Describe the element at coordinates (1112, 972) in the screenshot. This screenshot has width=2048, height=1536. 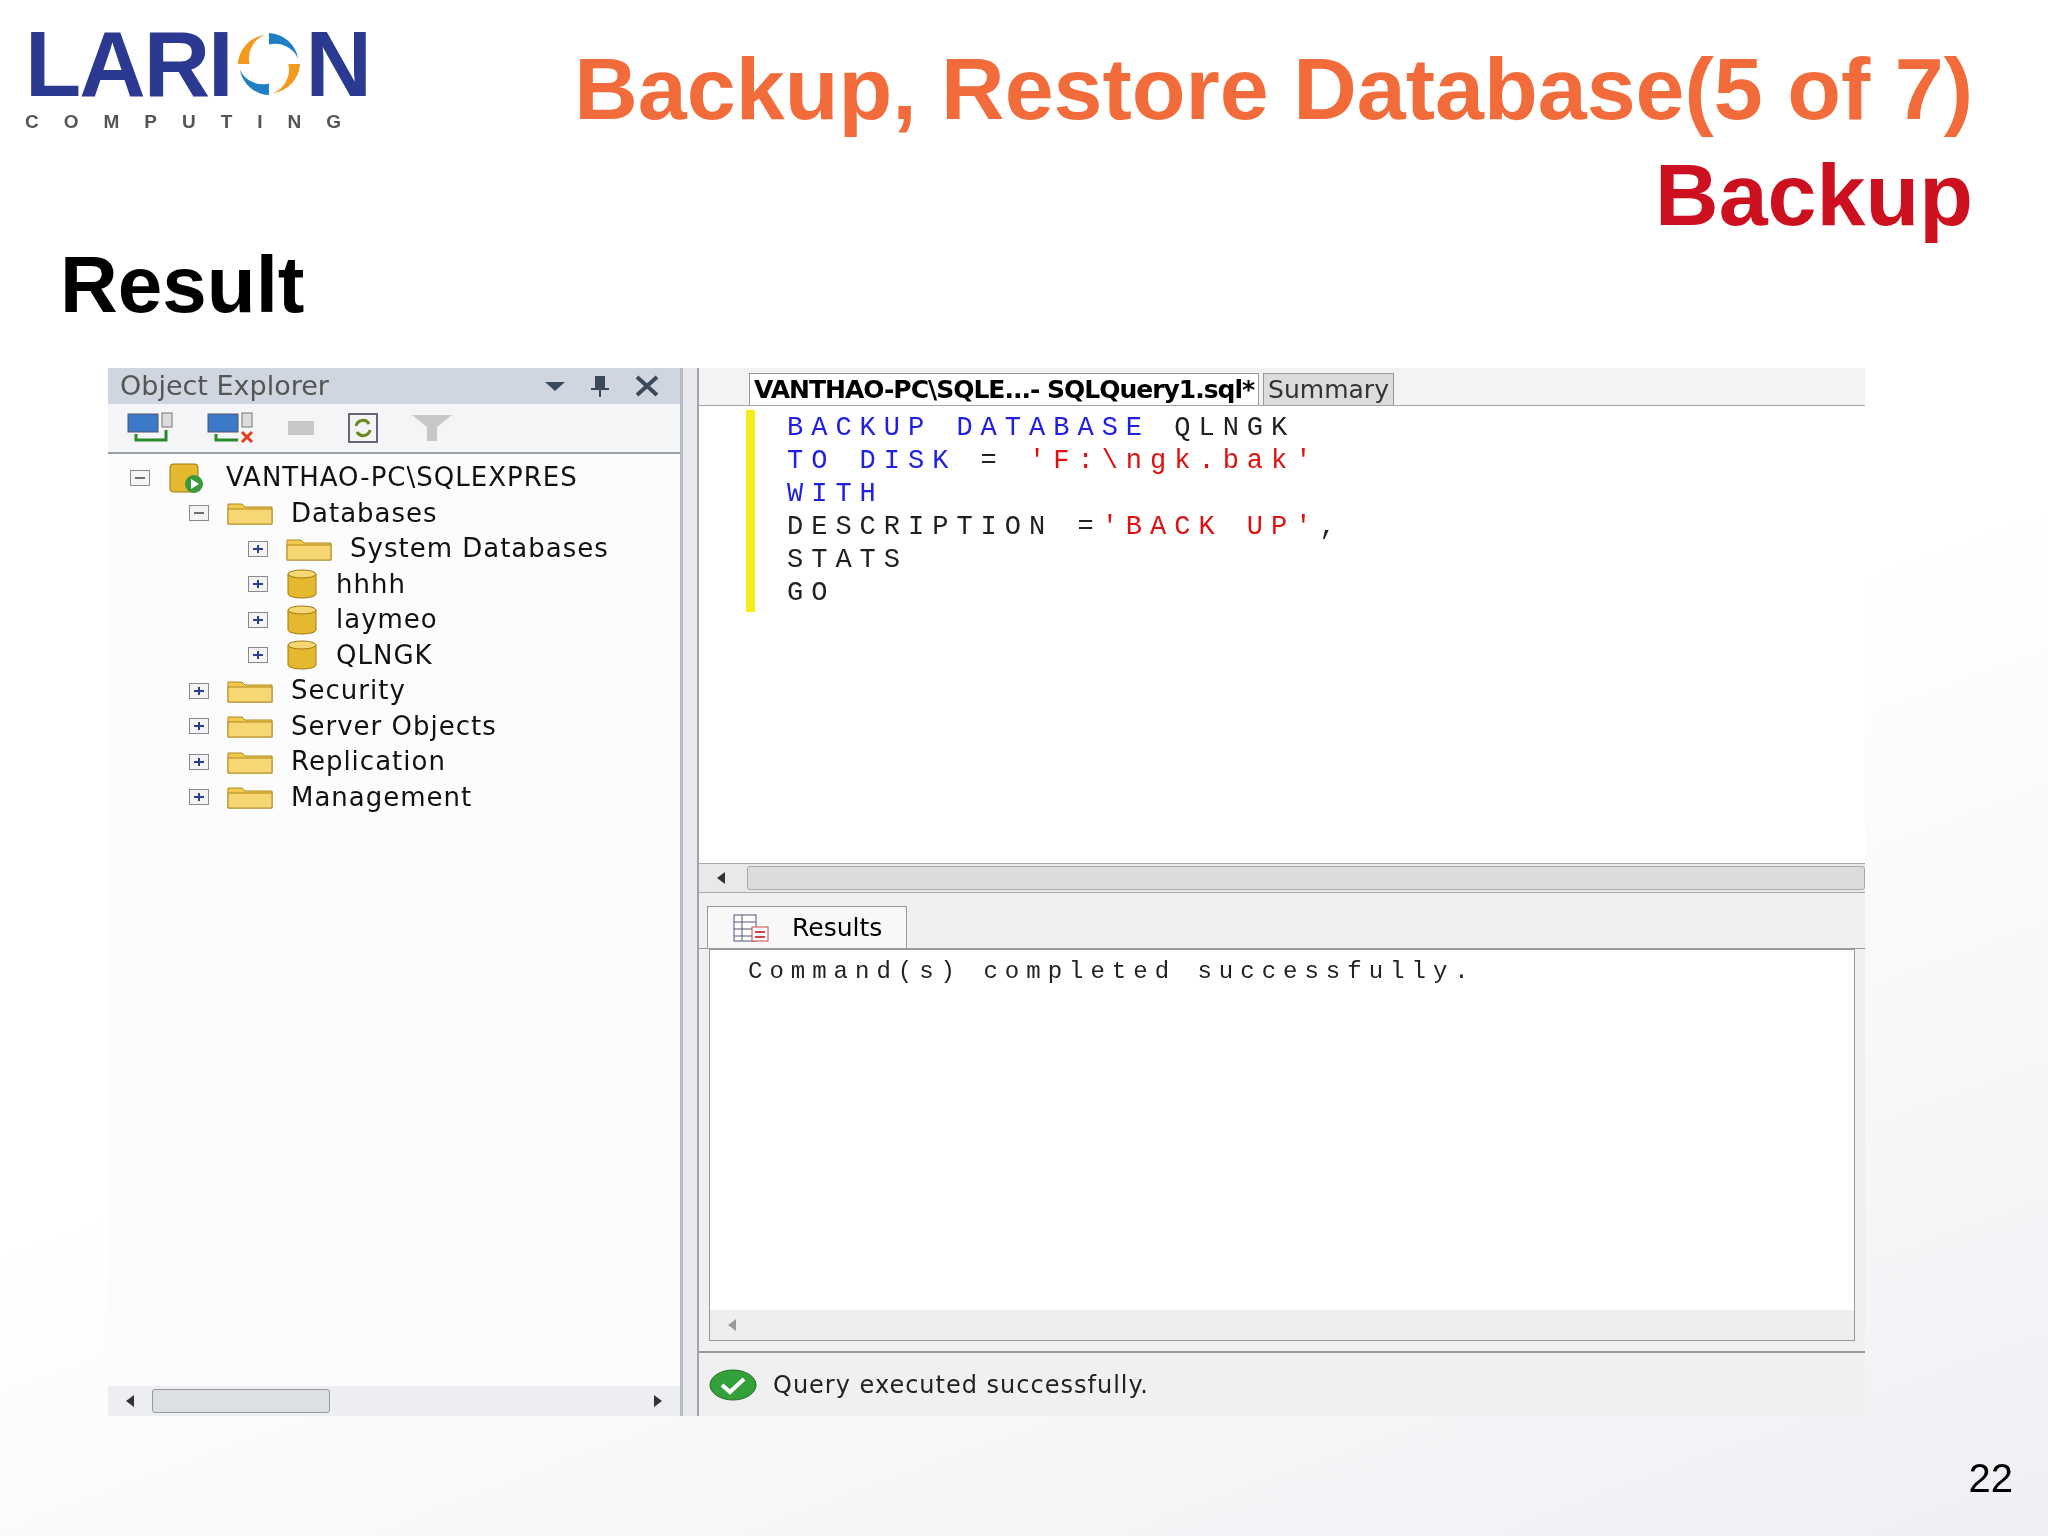
I see `result-message: Command(s) completed successfully.` at that location.